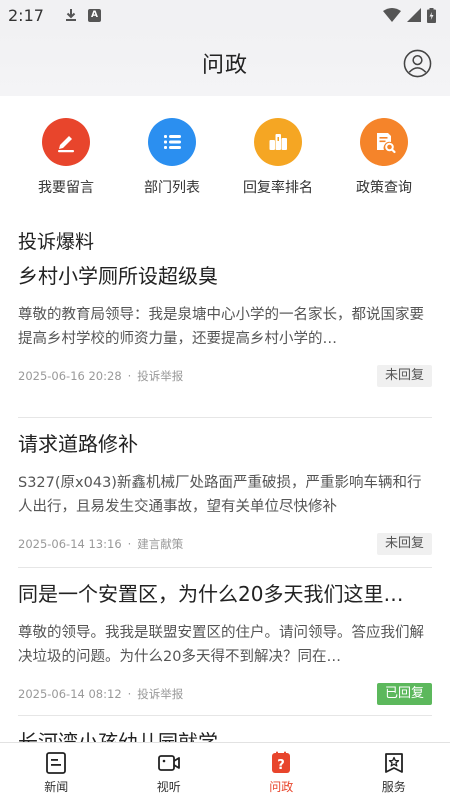  Describe the element at coordinates (224, 65) in the screenshot. I see `page-title: 问政` at that location.